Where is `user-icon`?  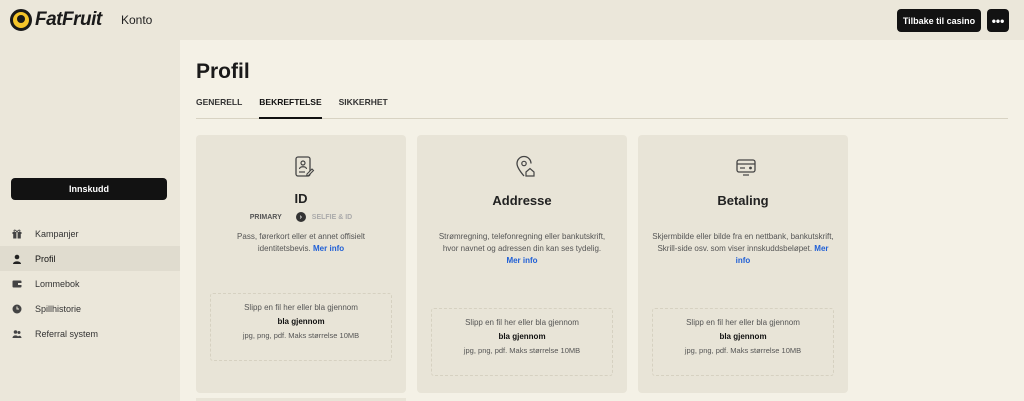
user-icon is located at coordinates (17, 259).